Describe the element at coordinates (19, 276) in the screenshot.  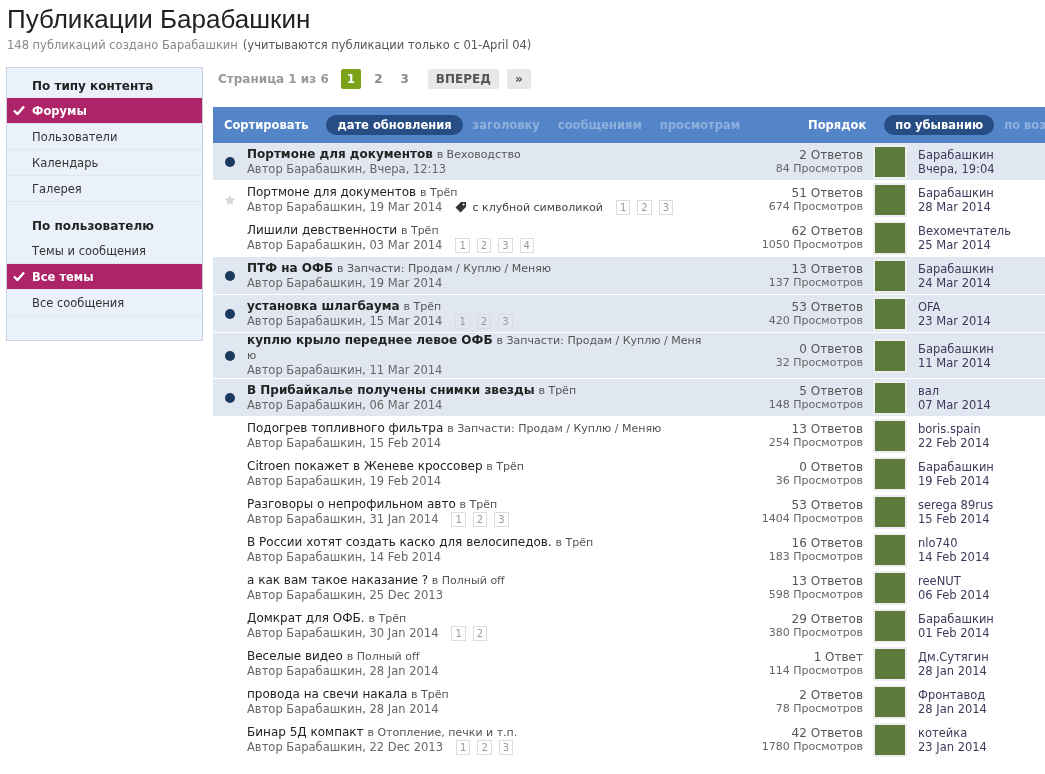
I see `check-icon` at that location.